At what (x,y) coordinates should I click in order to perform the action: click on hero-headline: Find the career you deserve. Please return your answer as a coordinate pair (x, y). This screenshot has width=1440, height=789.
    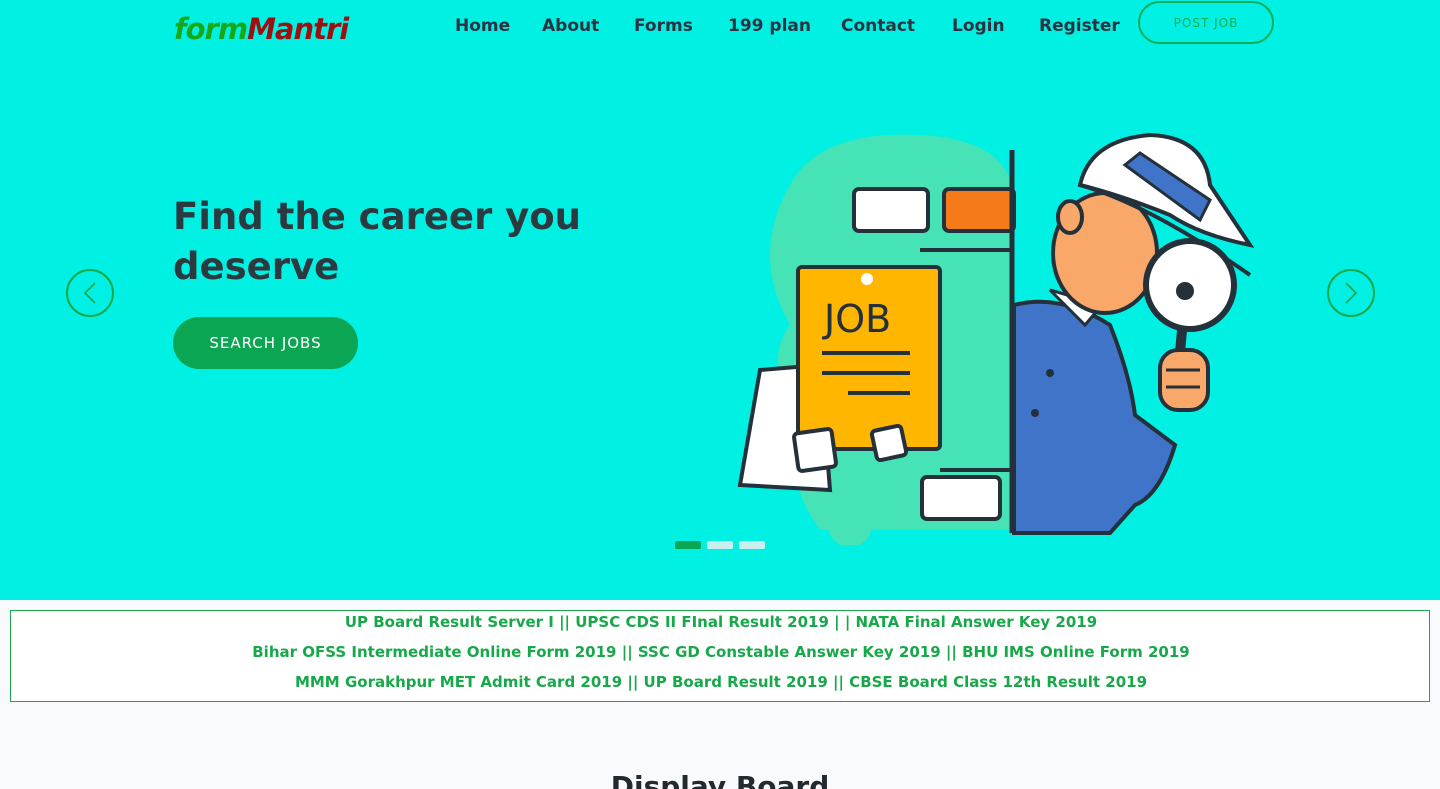
    Looking at the image, I should click on (403, 242).